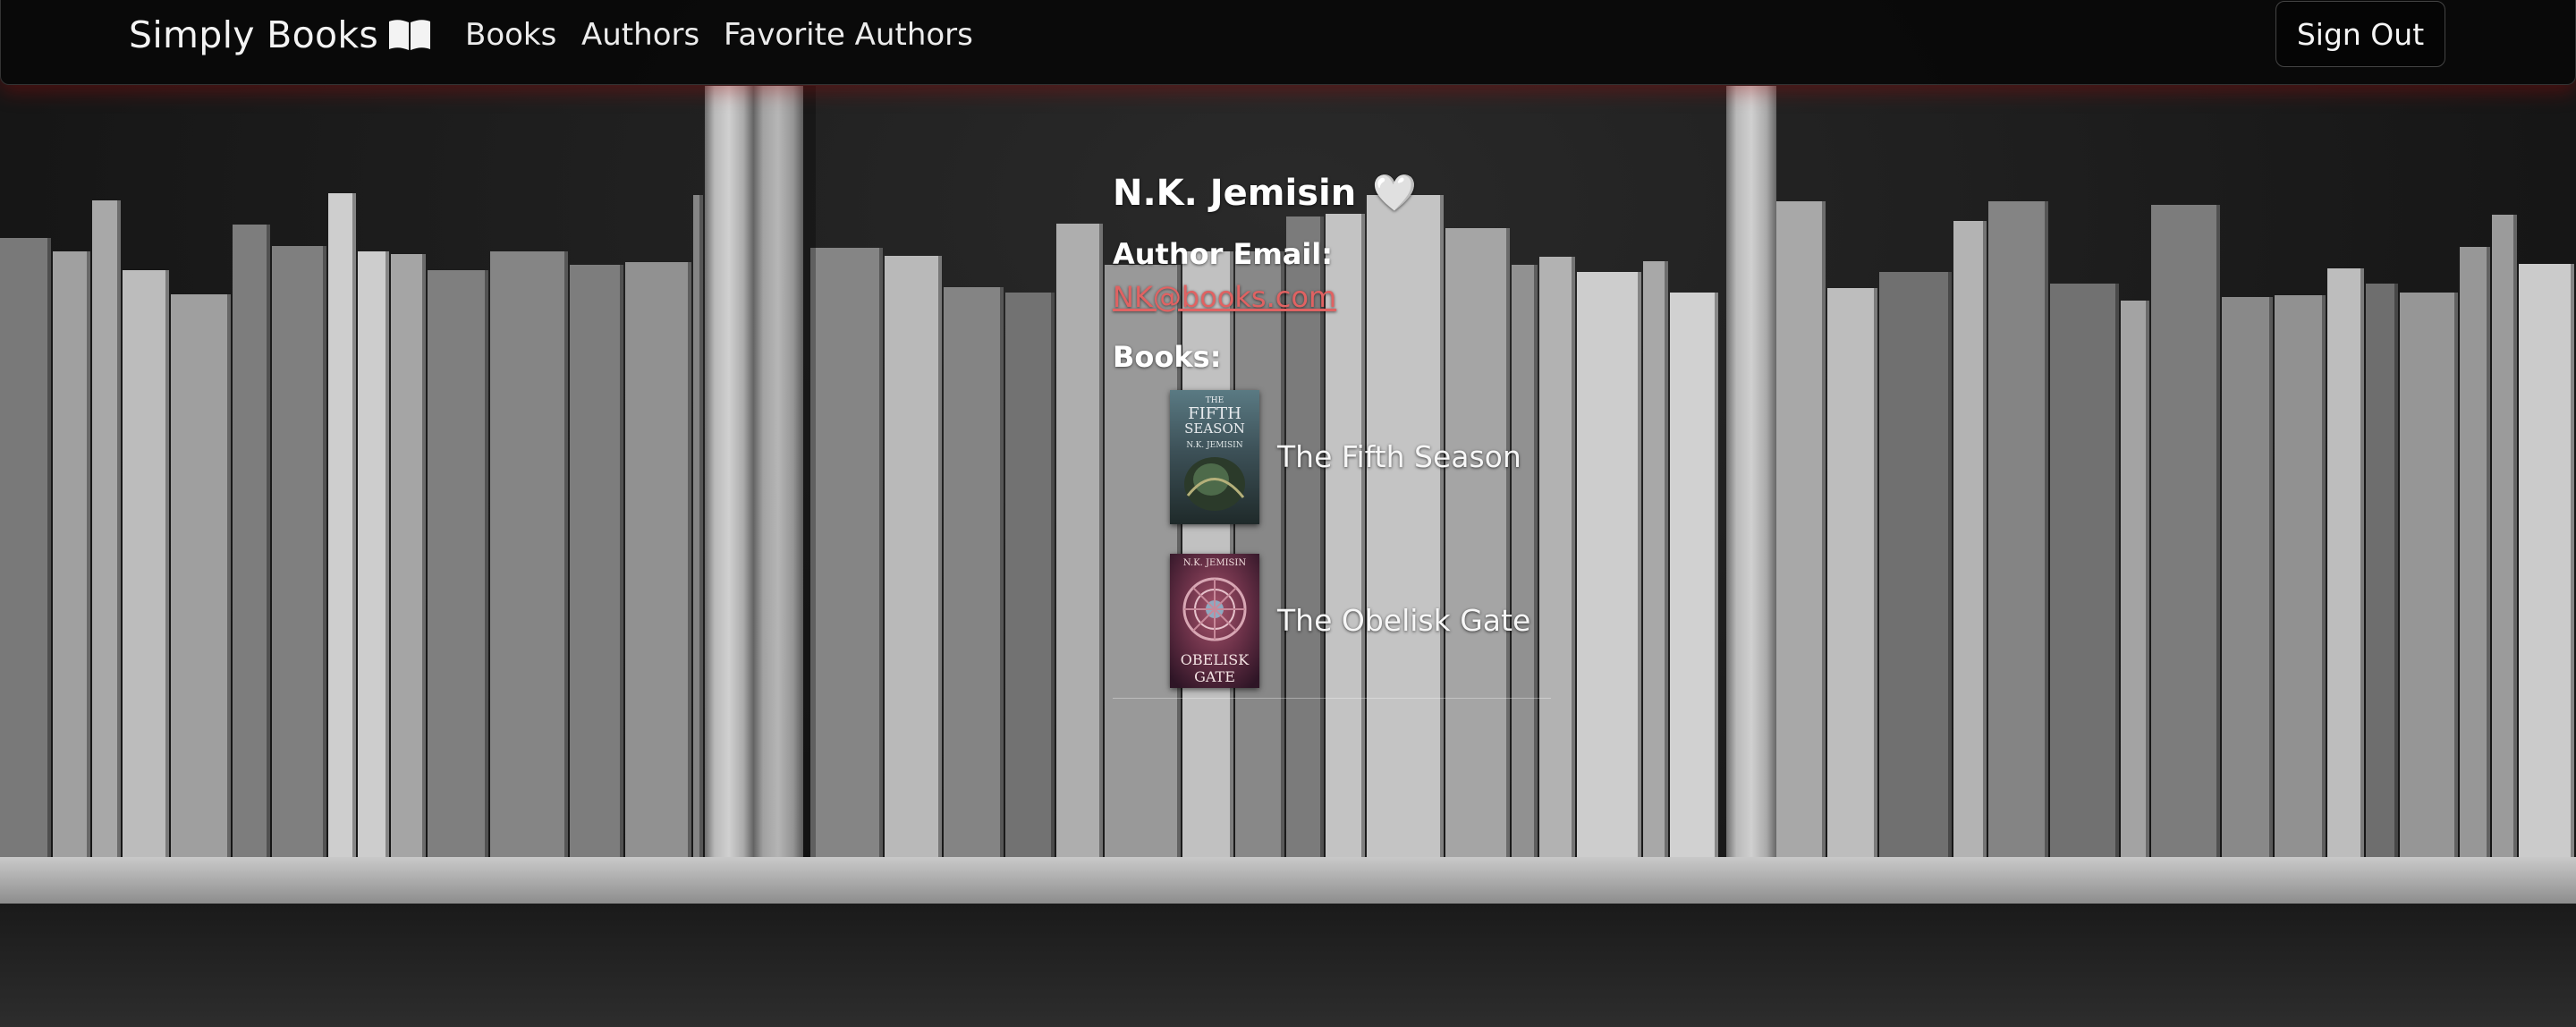 The image size is (2576, 1027). What do you see at coordinates (1223, 254) in the screenshot?
I see `author-email-label: Author Email:` at bounding box center [1223, 254].